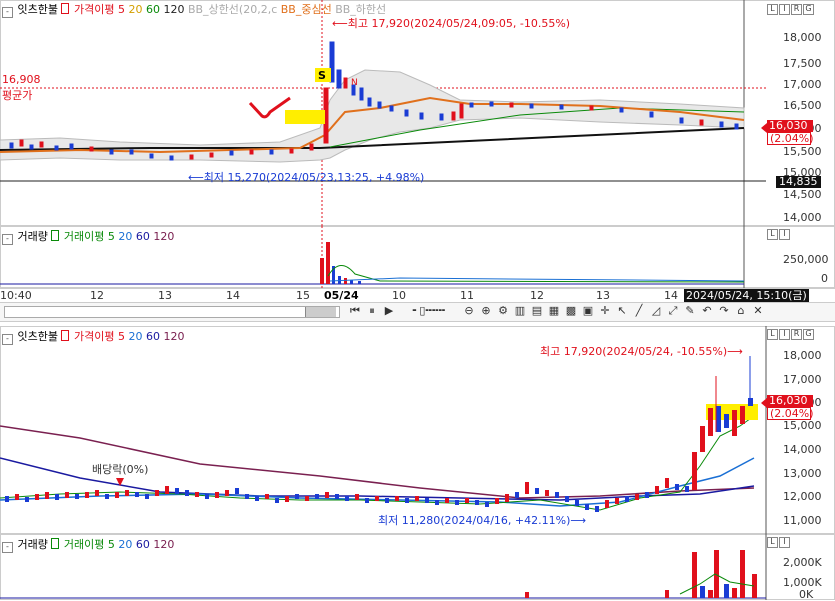 The image size is (835, 601). Describe the element at coordinates (537, 311) in the screenshot. I see `indicator-icon: ▤` at that location.